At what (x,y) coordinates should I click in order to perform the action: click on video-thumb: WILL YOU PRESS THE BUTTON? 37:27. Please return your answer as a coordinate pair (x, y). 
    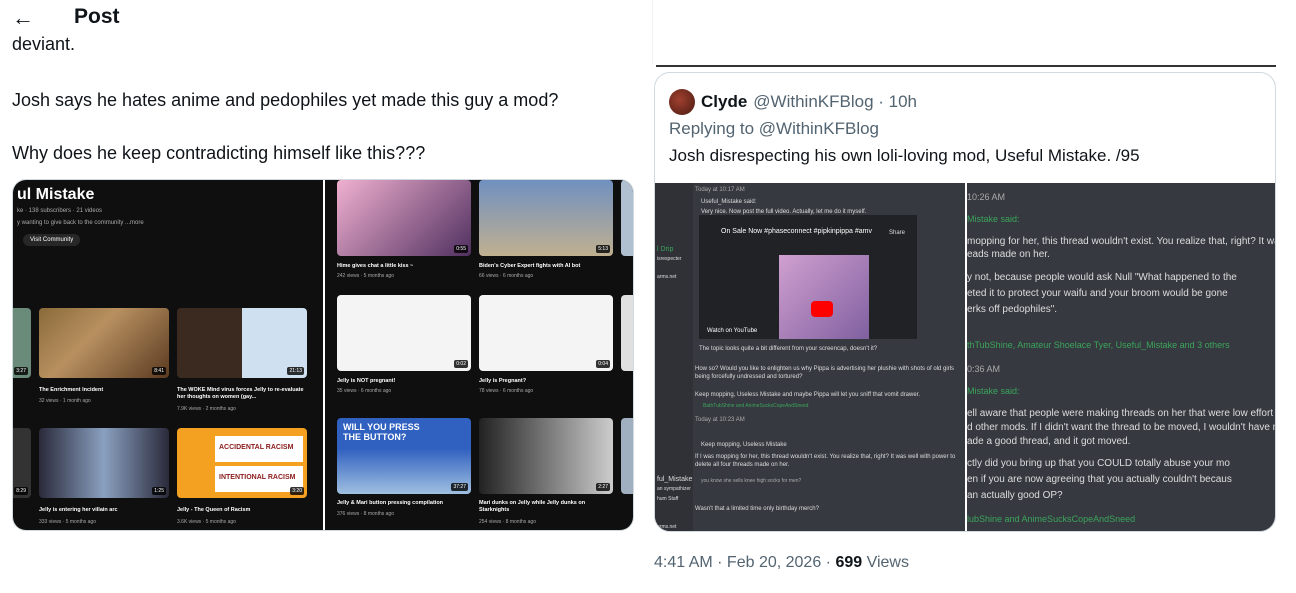
    Looking at the image, I should click on (404, 456).